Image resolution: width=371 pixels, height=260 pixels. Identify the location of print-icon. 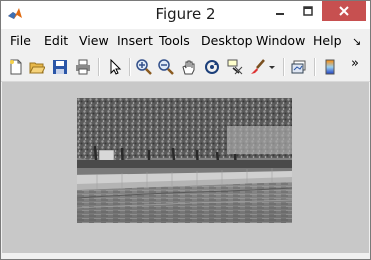
(83, 67).